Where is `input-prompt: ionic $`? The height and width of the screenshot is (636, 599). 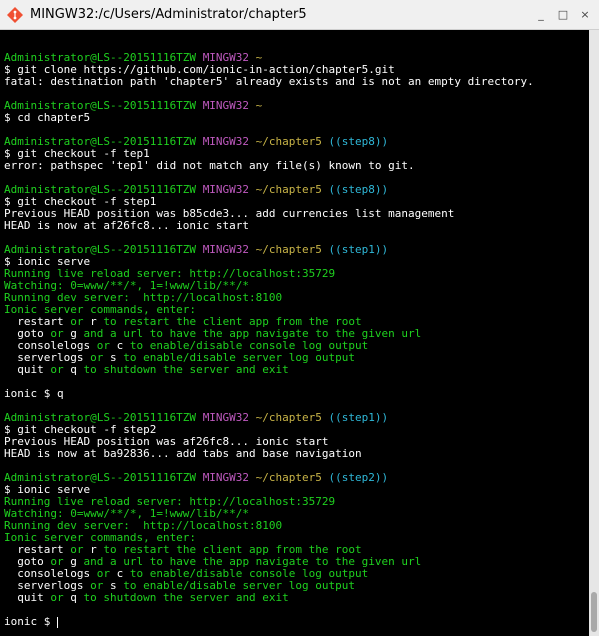 input-prompt: ionic $ is located at coordinates (30, 621).